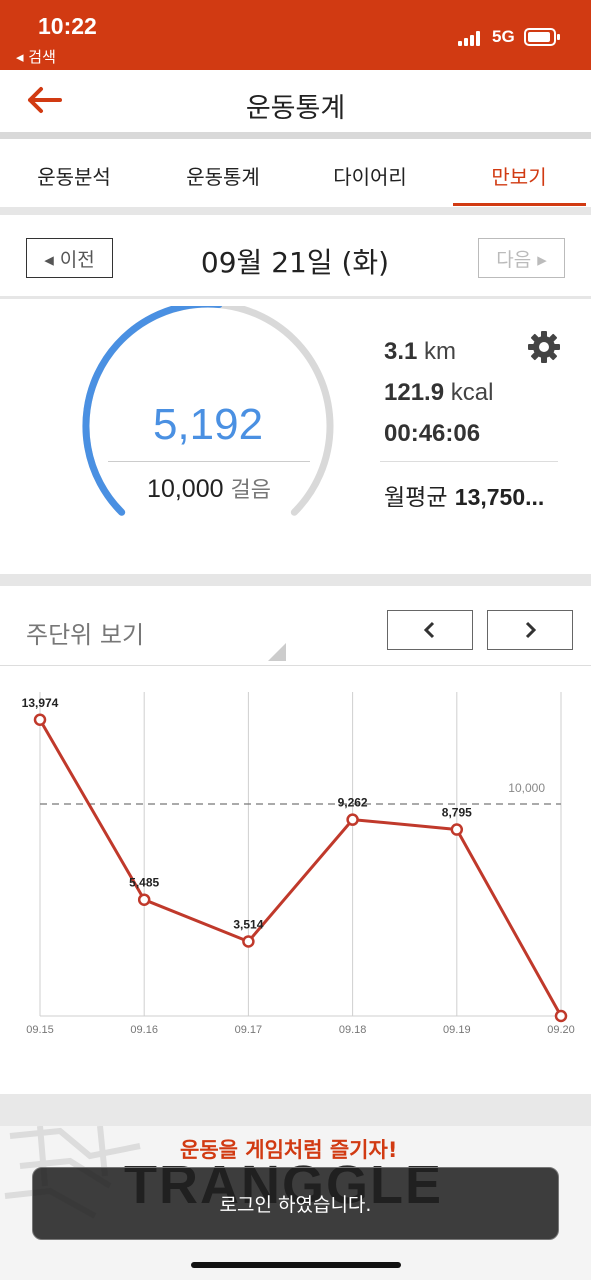  I want to click on calories-stat: 121.9 kcal, so click(438, 393).